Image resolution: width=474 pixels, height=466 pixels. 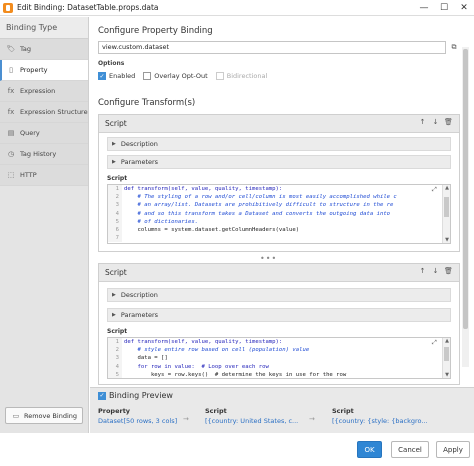 I want to click on sidebar-item-tag: 🏷 Tag, so click(x=44, y=49).